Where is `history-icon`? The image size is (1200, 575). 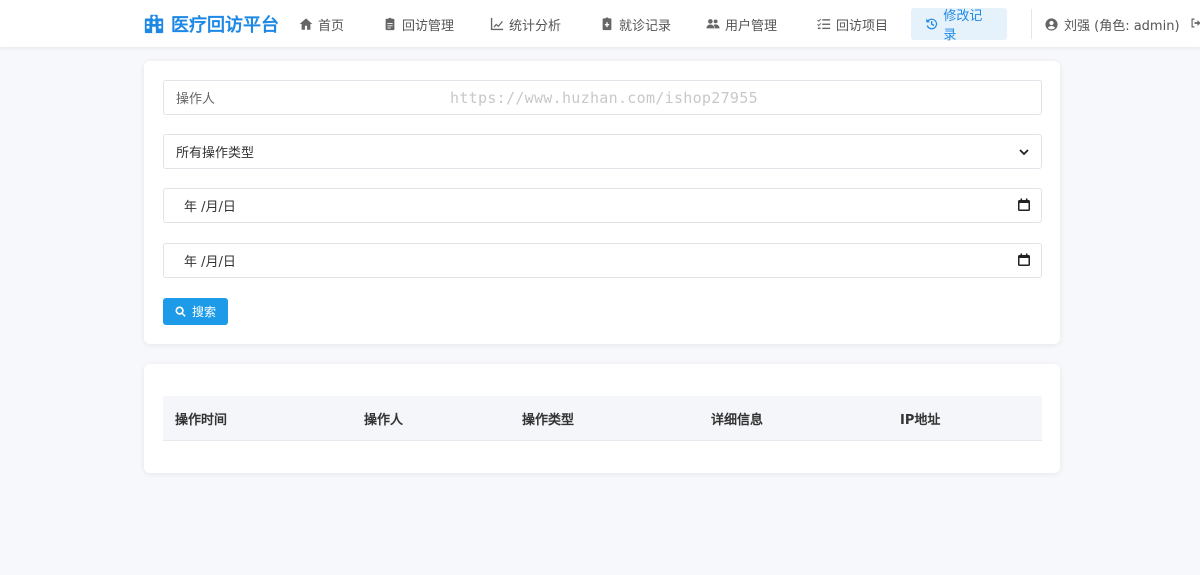 history-icon is located at coordinates (932, 24).